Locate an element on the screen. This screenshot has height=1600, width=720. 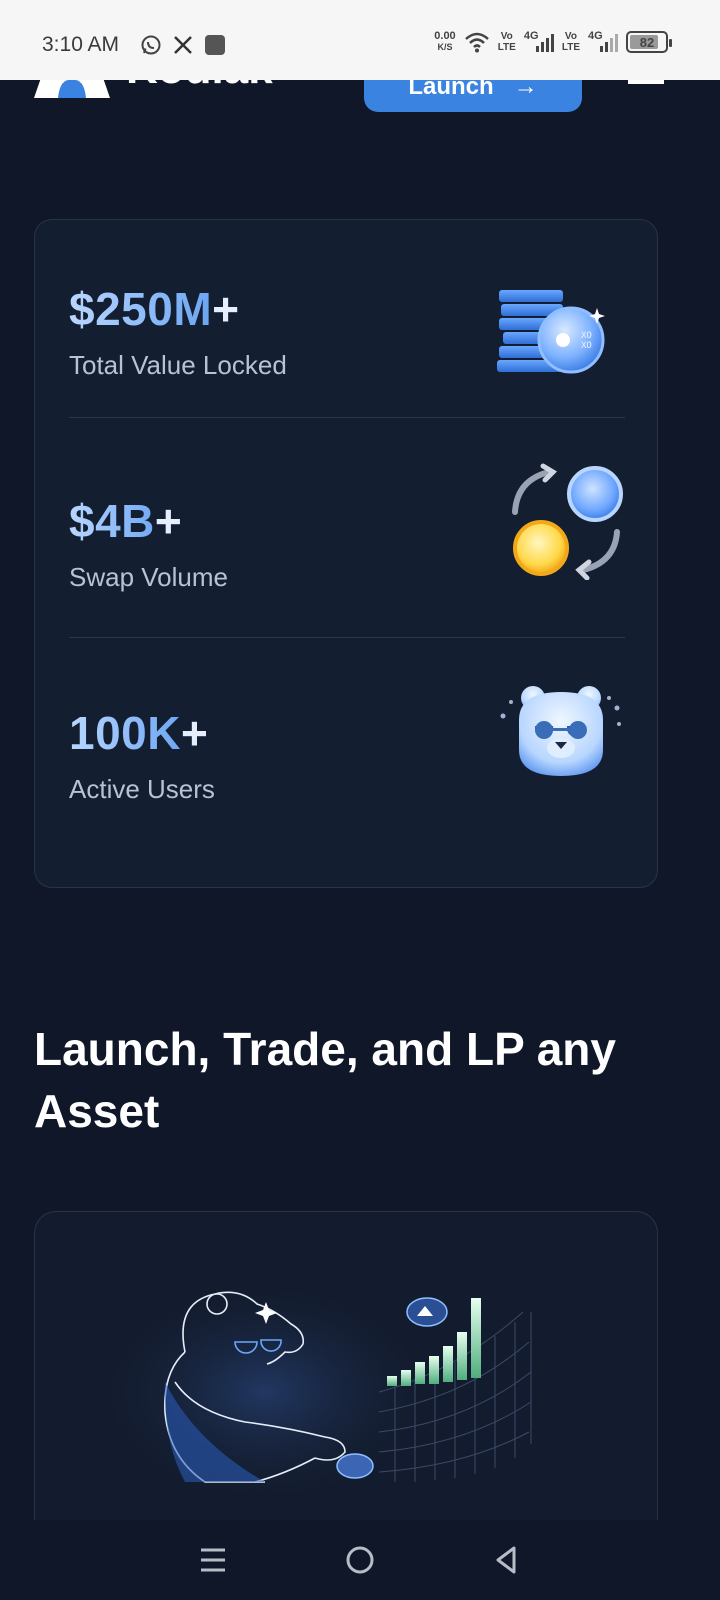
sim2-volte: Vo LTE is located at coordinates (570, 42).